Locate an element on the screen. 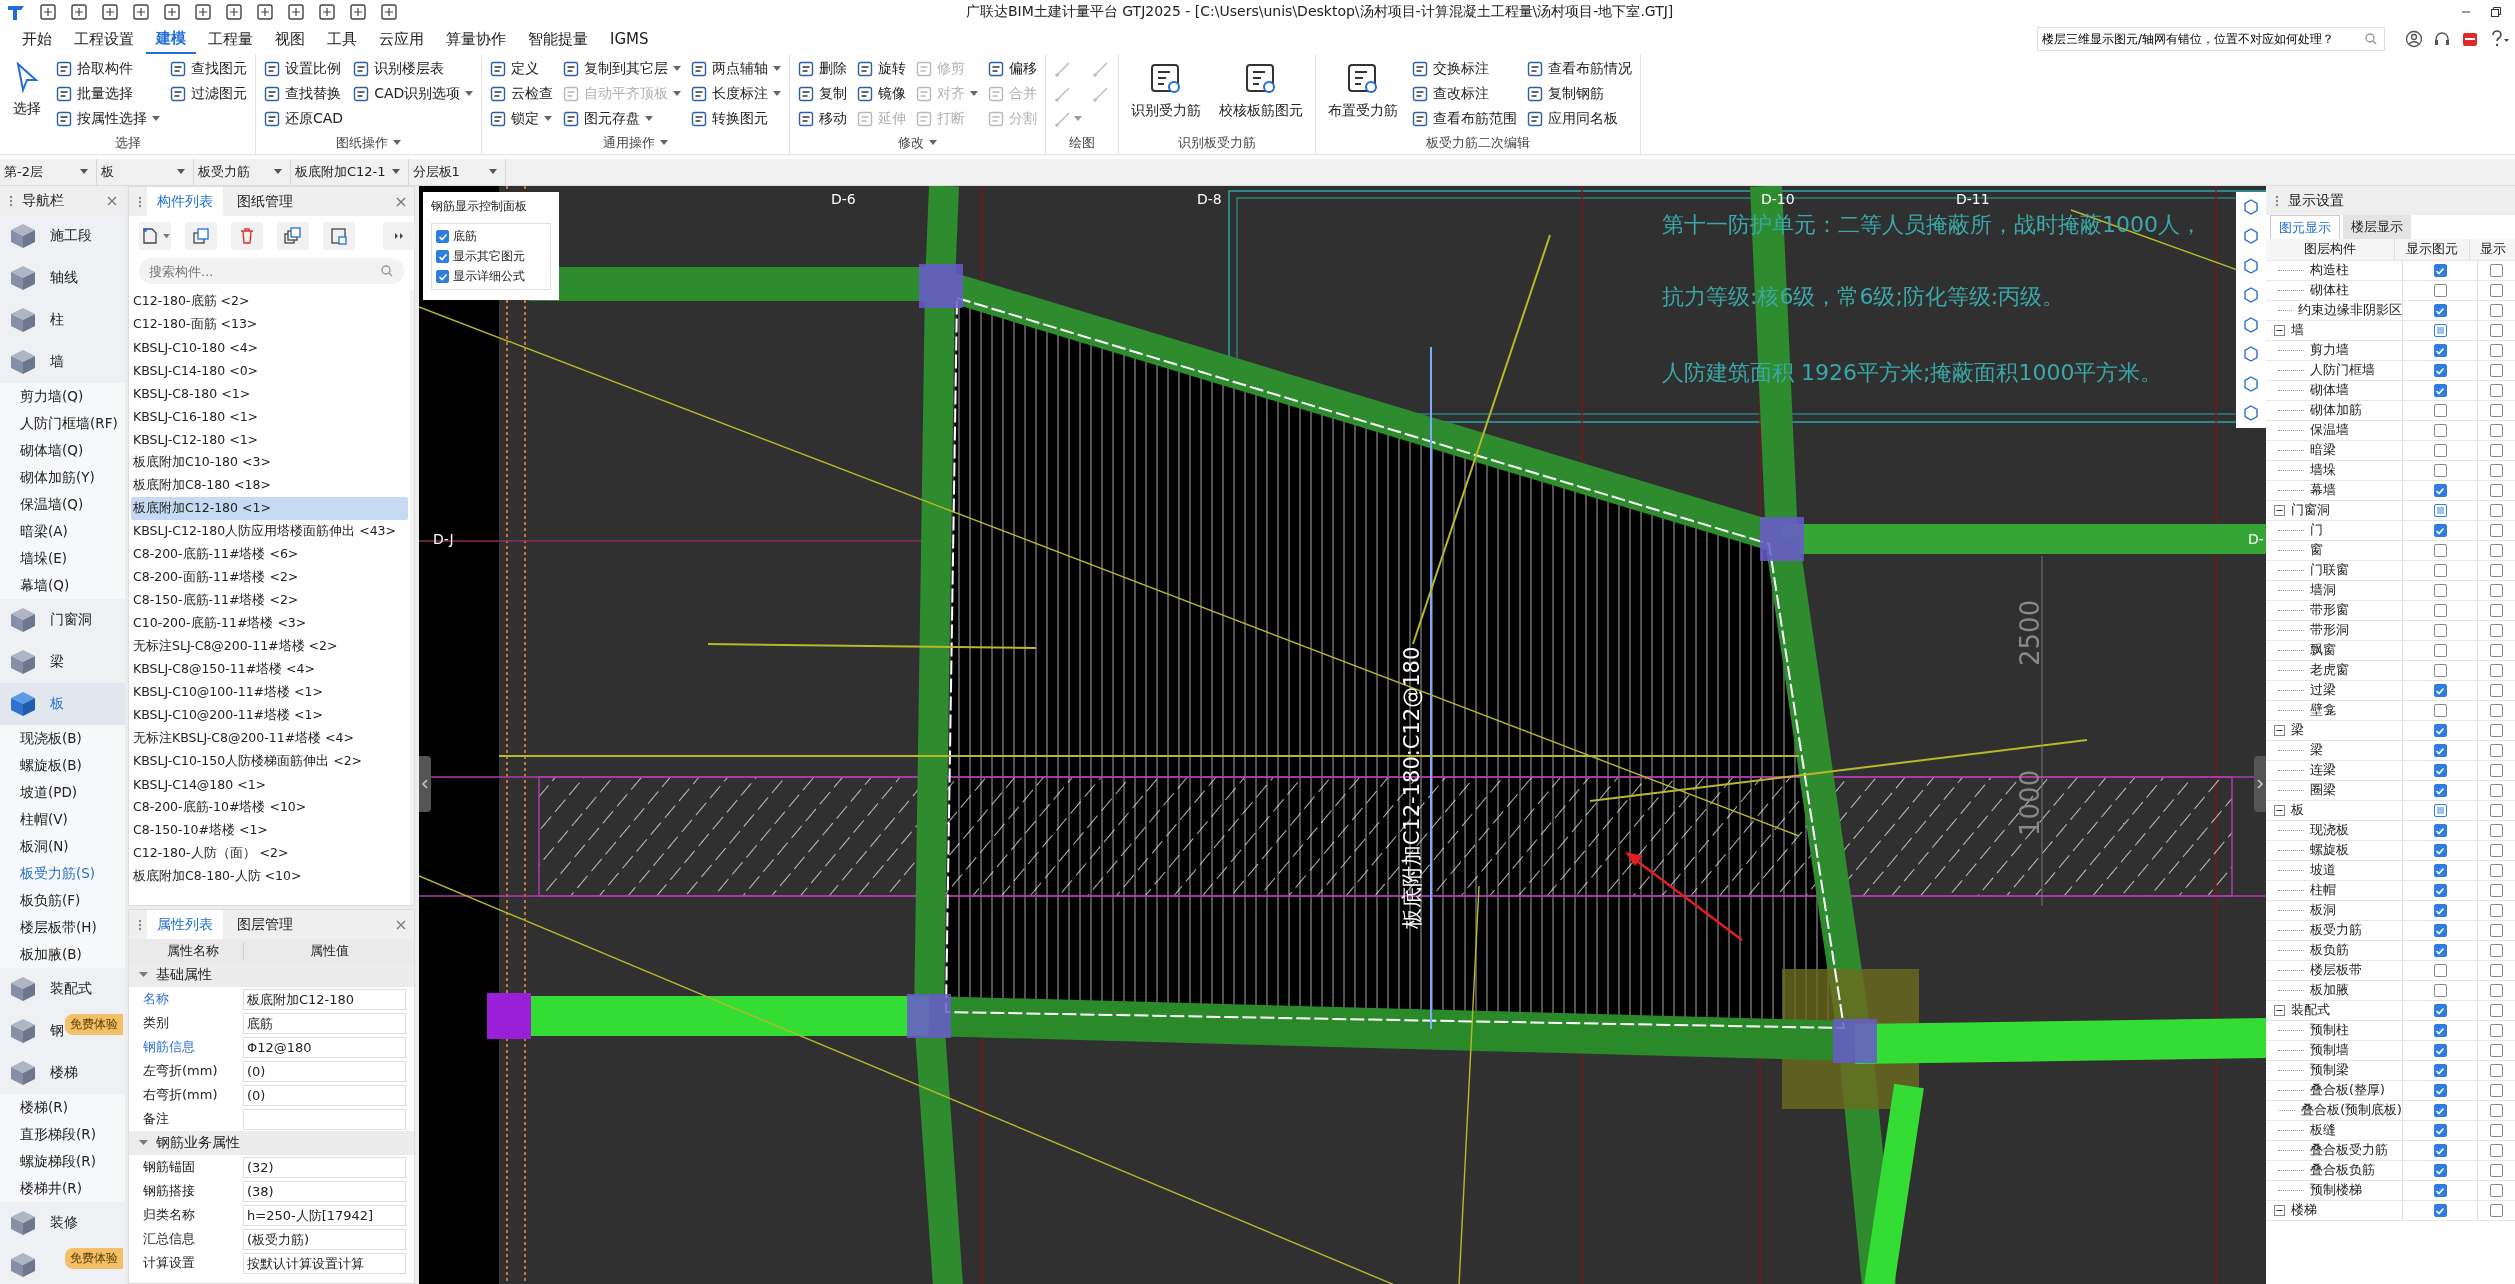 The height and width of the screenshot is (1284, 2515). panel-tab: 构件列表 is located at coordinates (185, 201).